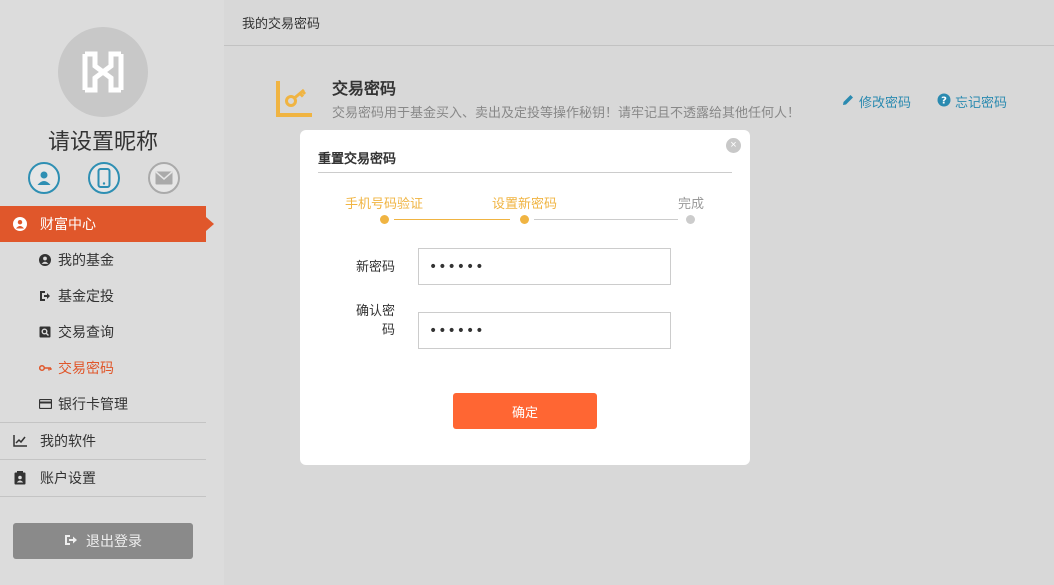  I want to click on contact-icons, so click(104, 178).